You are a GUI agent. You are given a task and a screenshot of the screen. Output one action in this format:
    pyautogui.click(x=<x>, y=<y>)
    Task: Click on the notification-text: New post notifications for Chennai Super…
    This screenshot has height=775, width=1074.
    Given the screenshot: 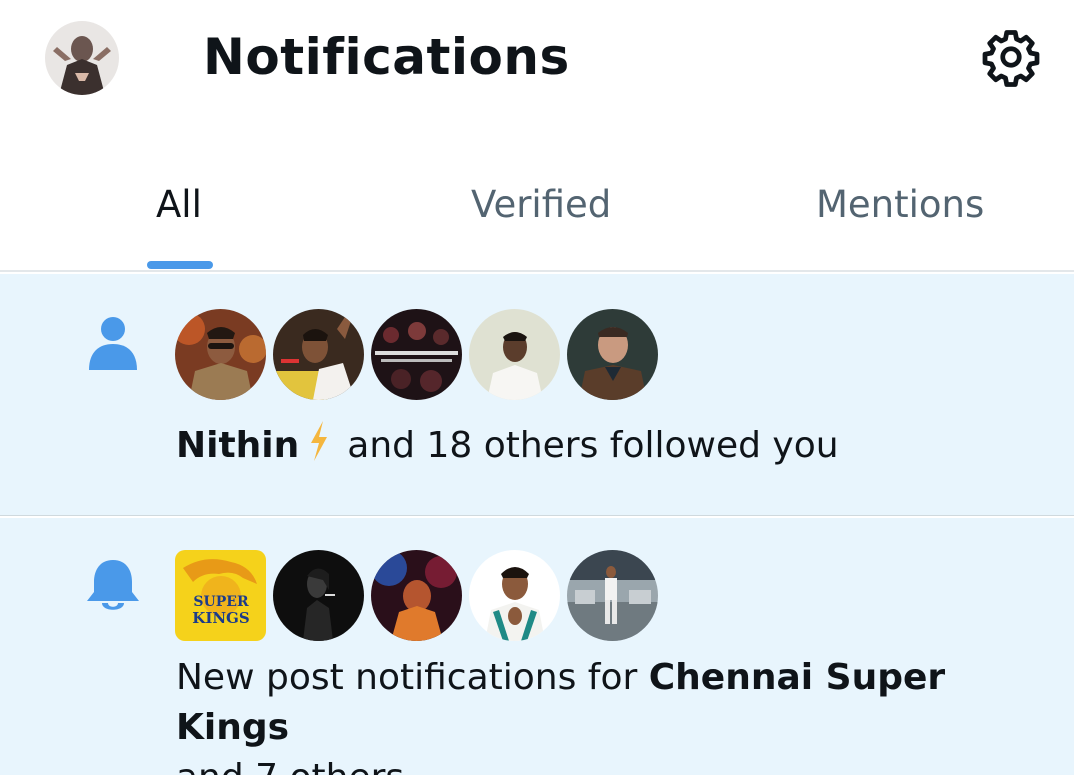 What is the action you would take?
    pyautogui.click(x=611, y=714)
    